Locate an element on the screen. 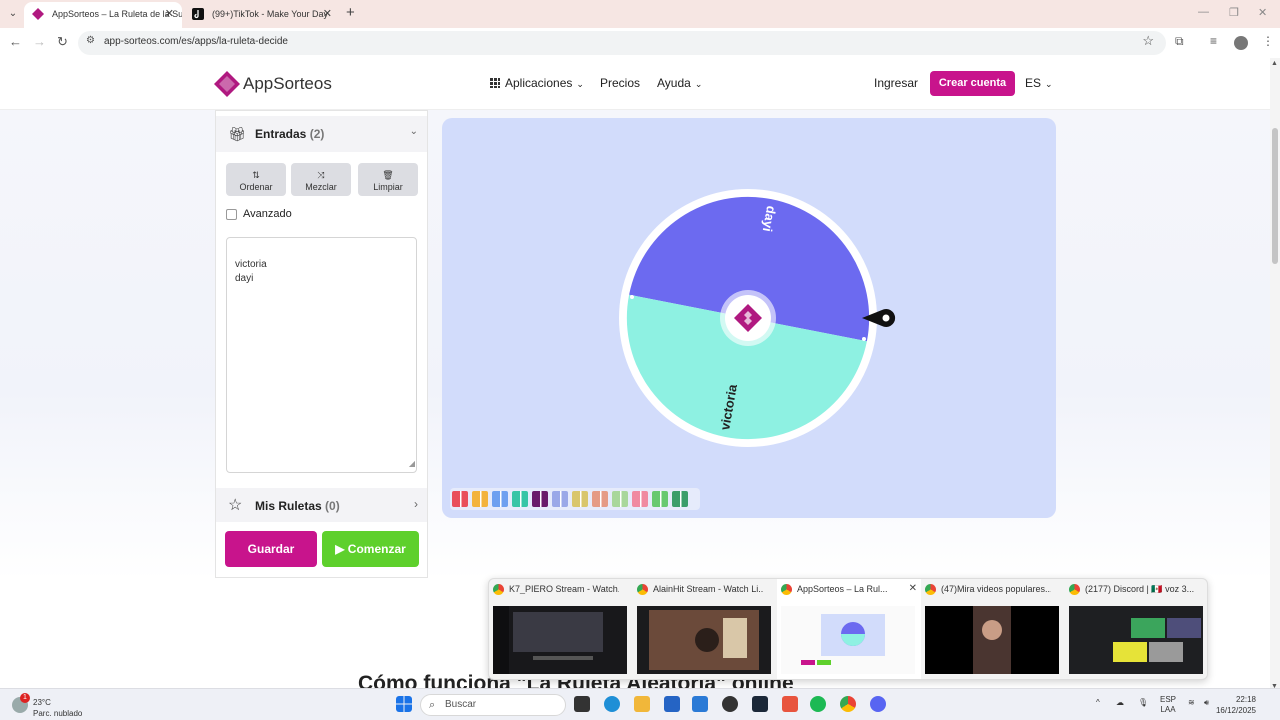 This screenshot has width=1280, height=720. advanced-toggle: Avanzado is located at coordinates (259, 214).